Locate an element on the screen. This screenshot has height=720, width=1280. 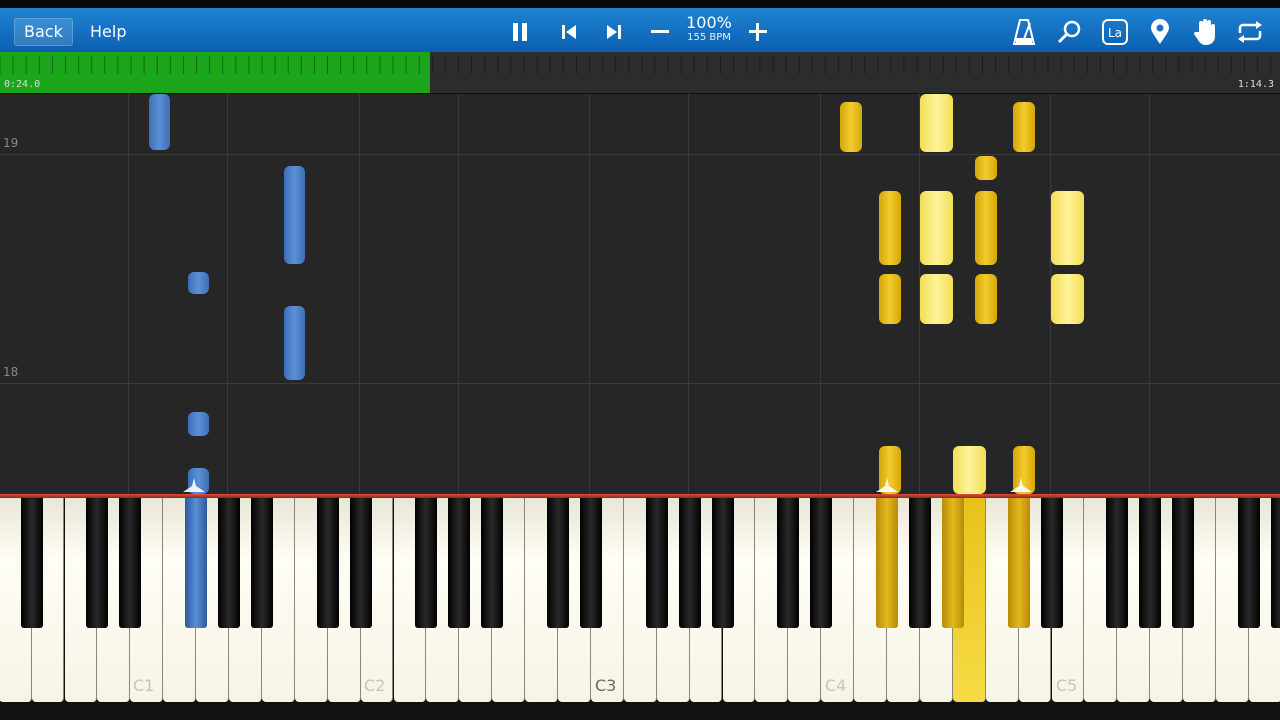
toolbar: Back Help 100% 155 BPM La is located at coordinates (640, 26).